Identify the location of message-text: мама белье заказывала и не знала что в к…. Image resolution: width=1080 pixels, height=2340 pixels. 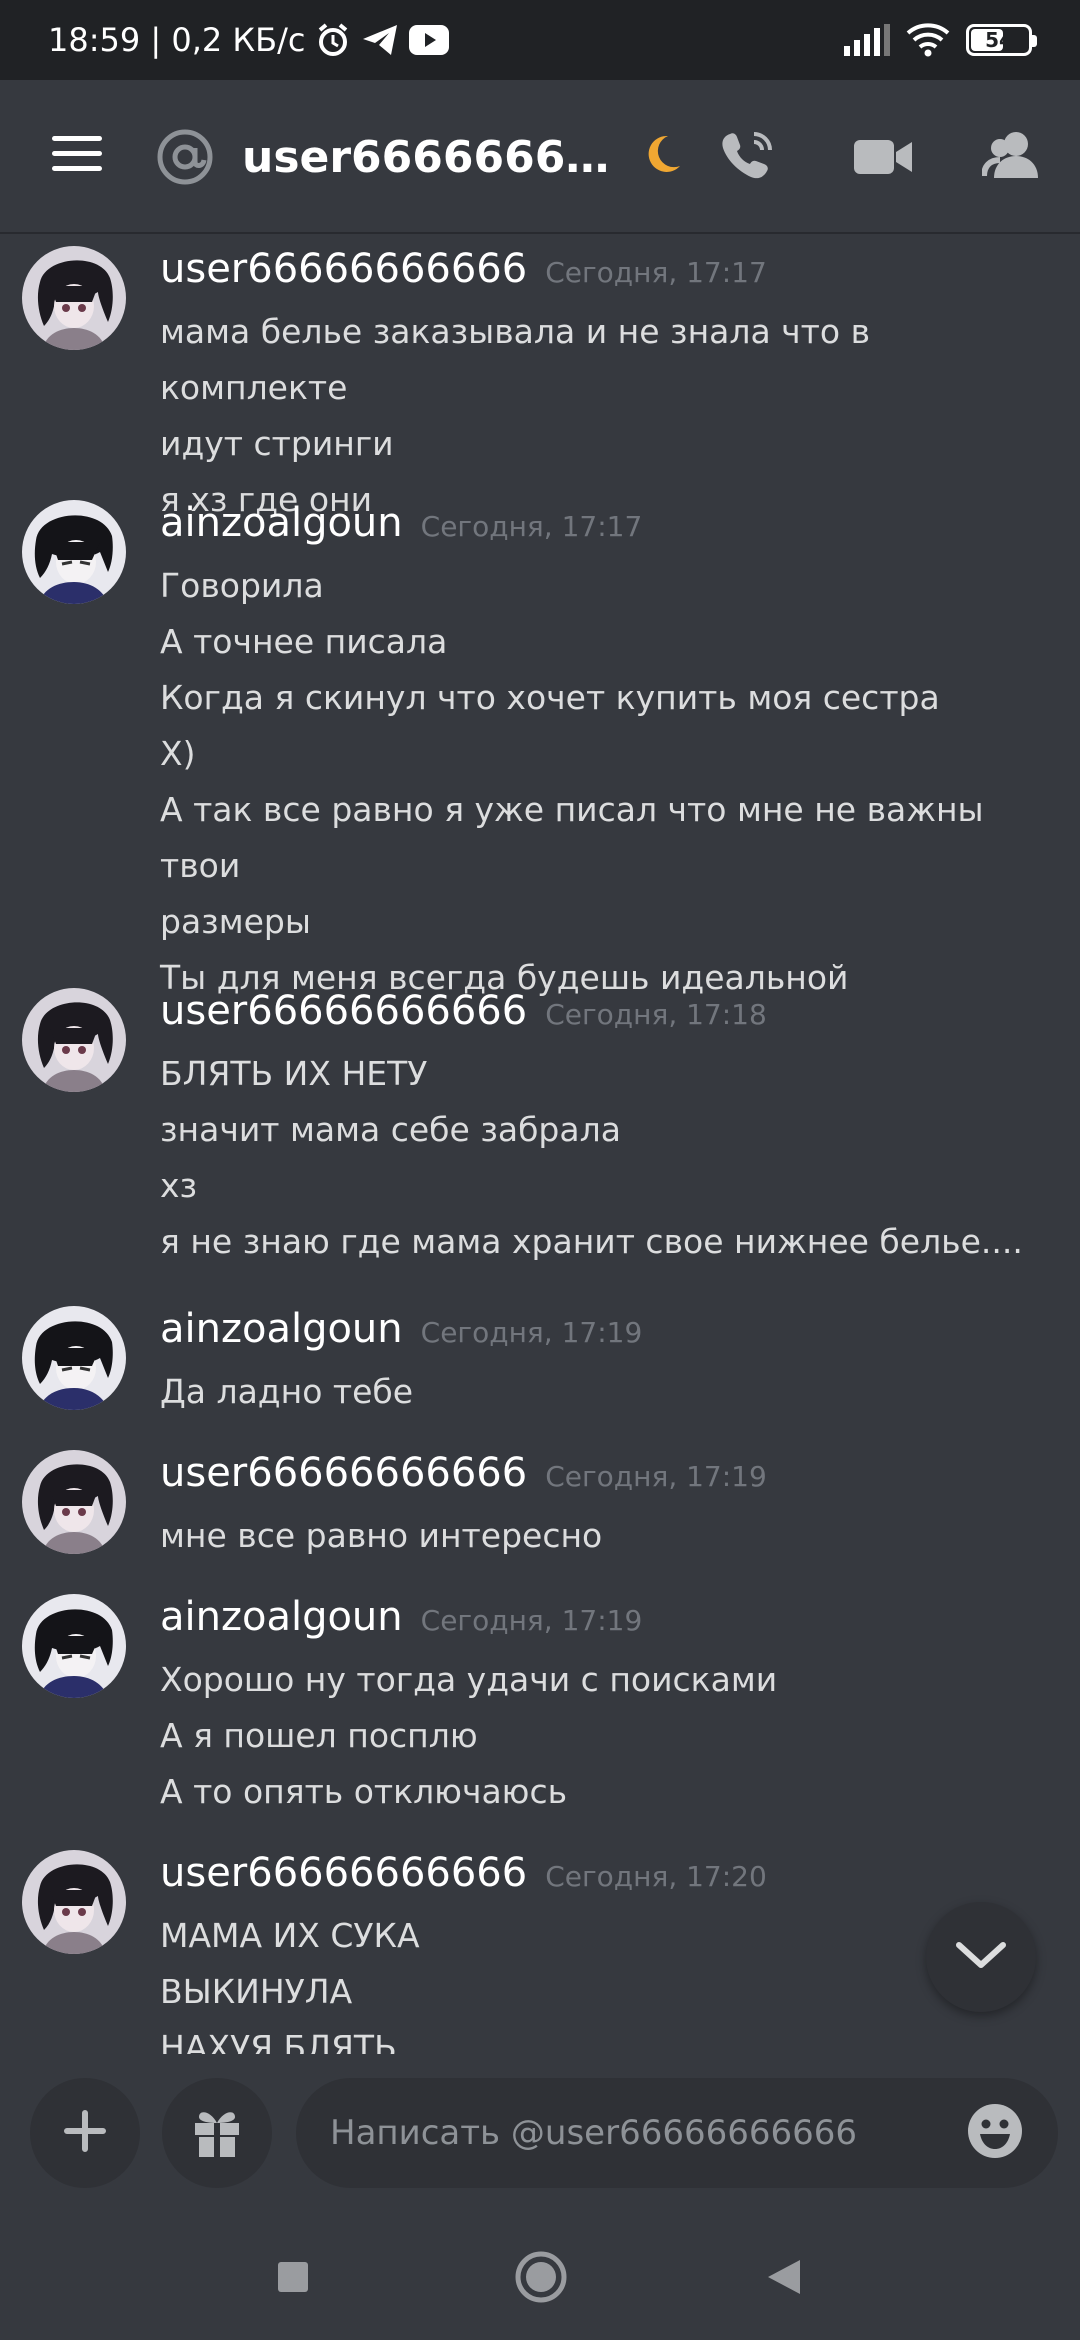
(520, 359).